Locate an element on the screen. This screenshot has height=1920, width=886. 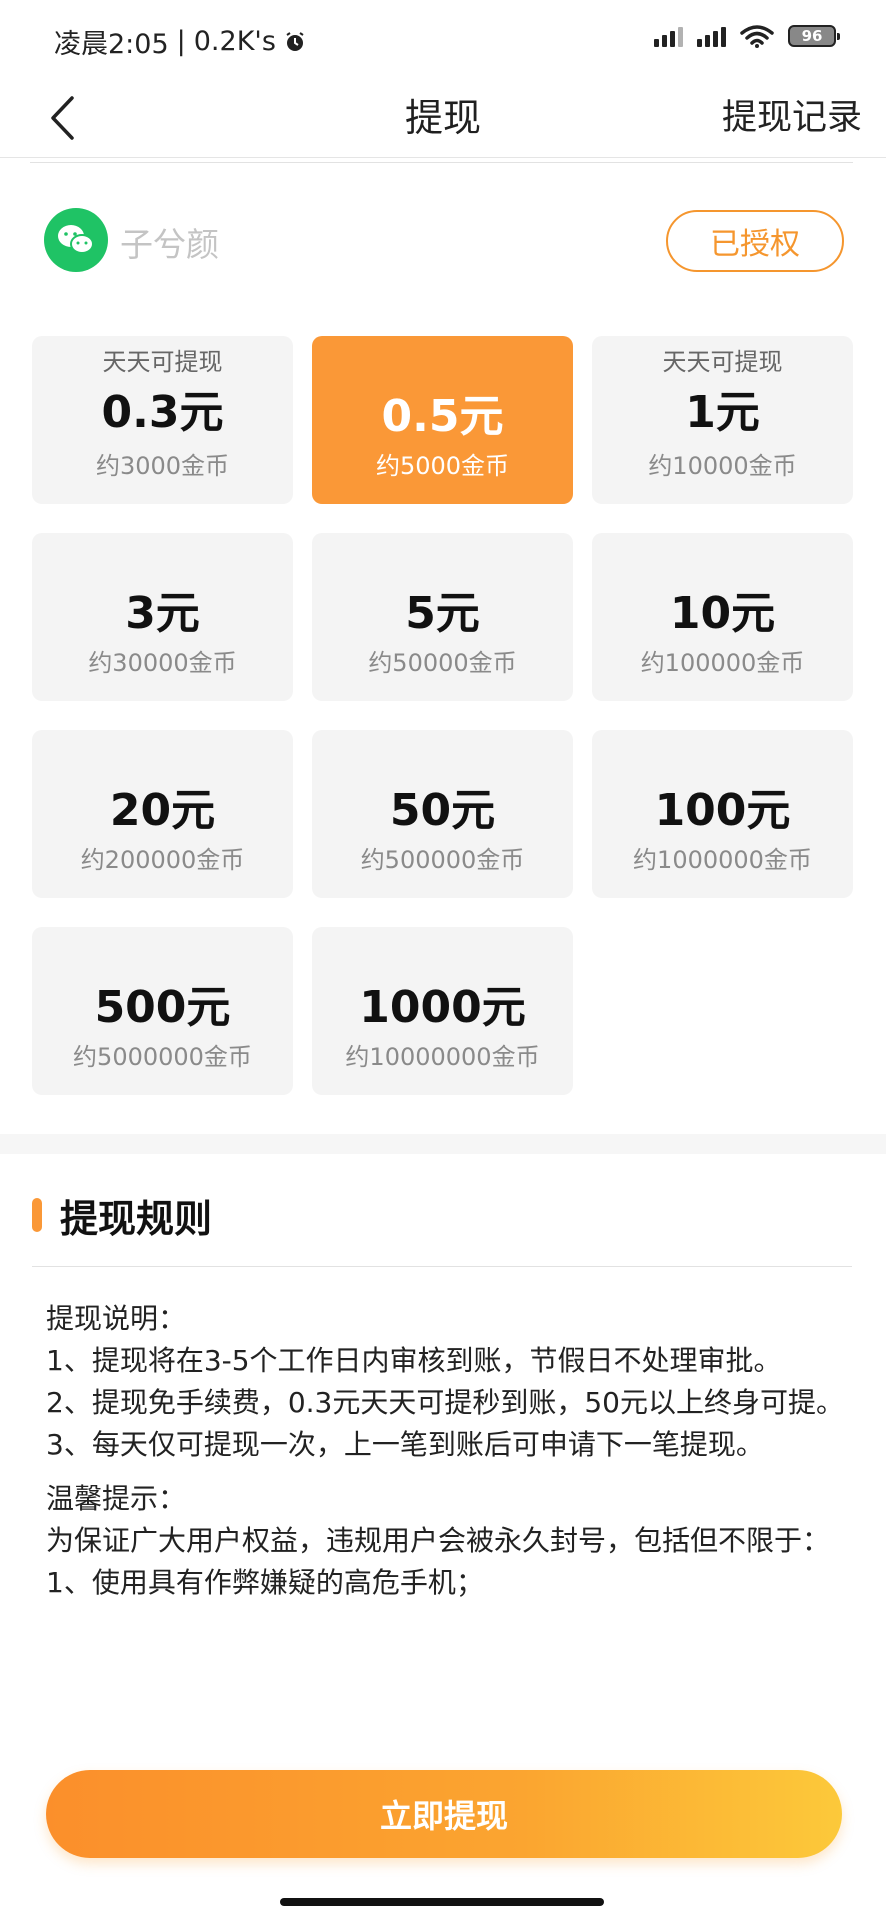
amount-coins: 约10000金币 is located at coordinates (722, 466).